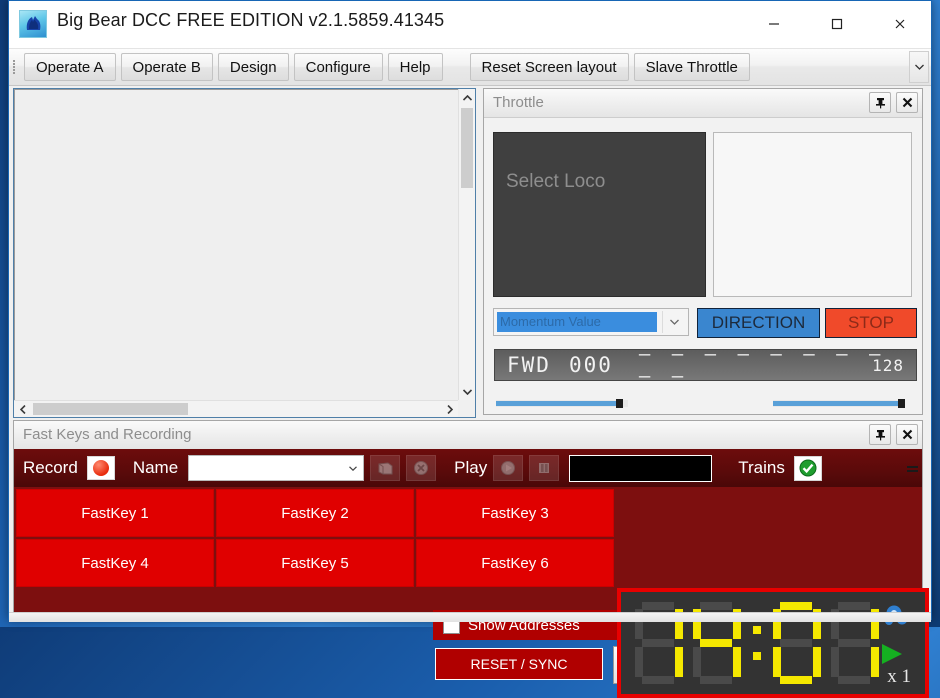 The height and width of the screenshot is (698, 940). I want to click on canvas-vertical-scrollbar, so click(466, 244).